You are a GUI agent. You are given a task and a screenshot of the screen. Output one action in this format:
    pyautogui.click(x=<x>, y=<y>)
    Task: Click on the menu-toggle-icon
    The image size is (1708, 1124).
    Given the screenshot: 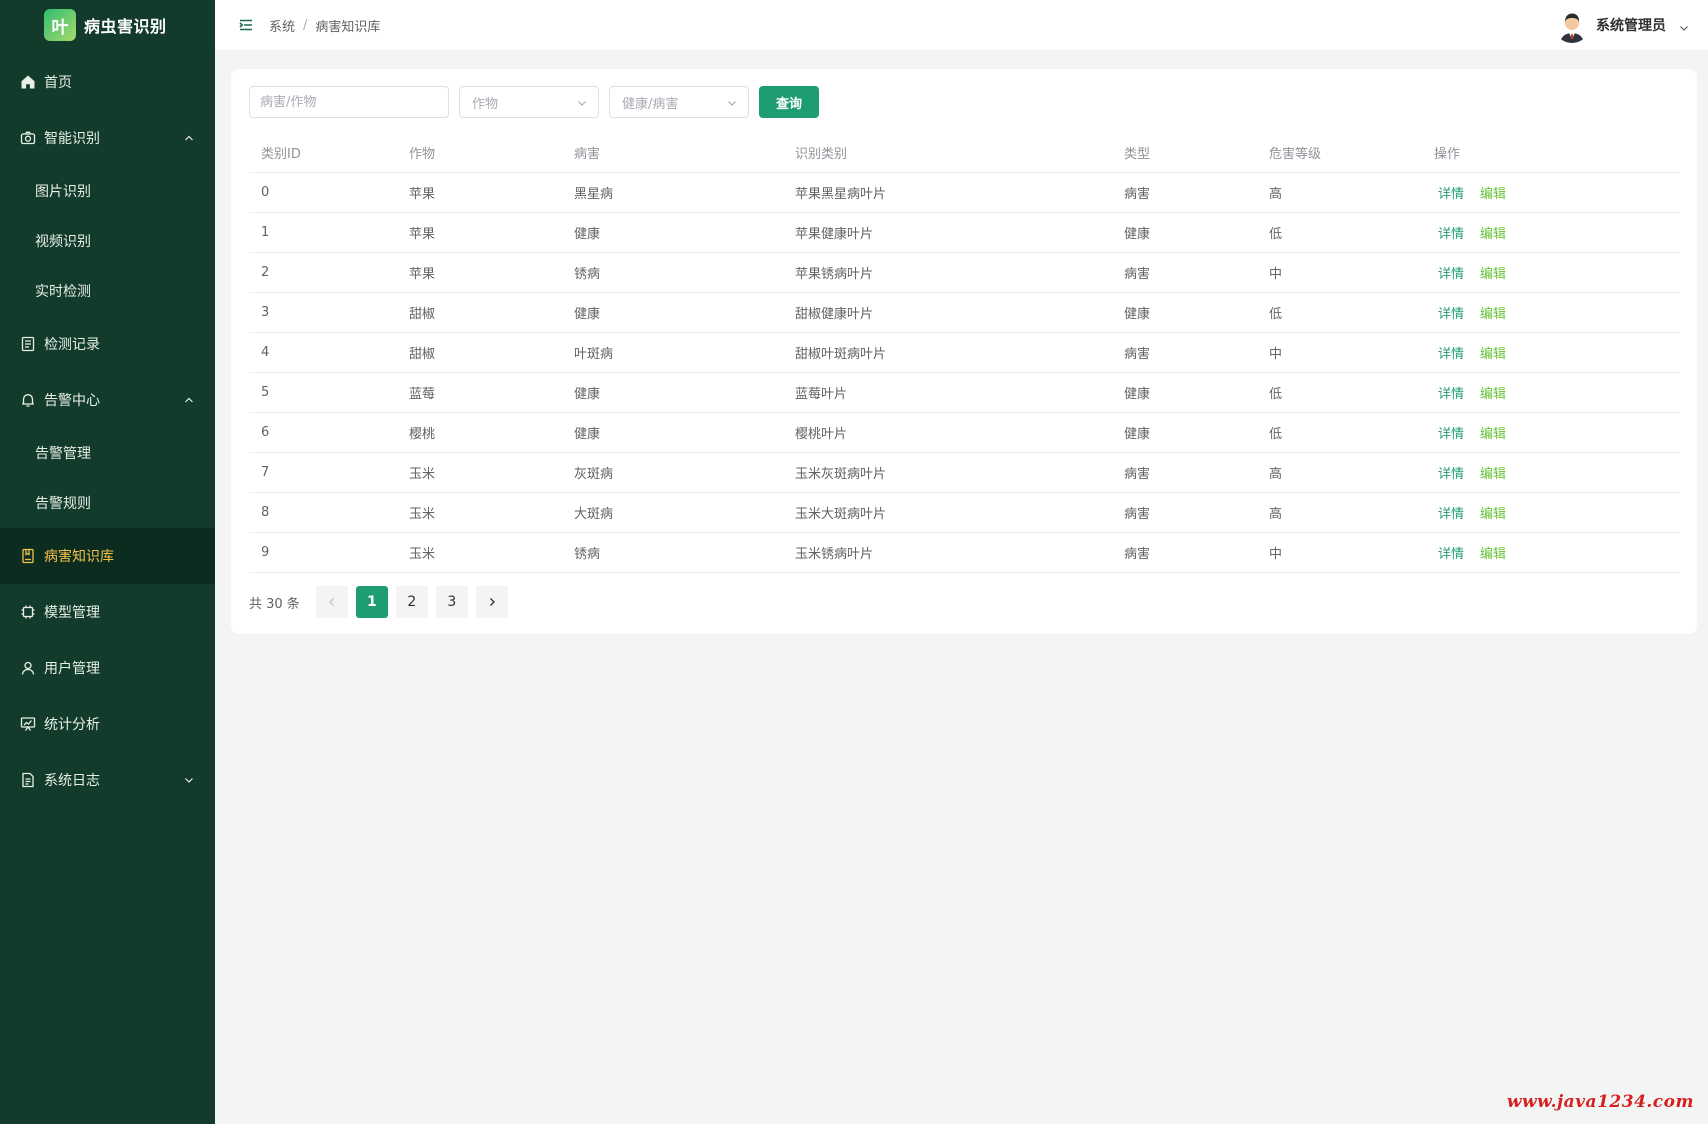 What is the action you would take?
    pyautogui.click(x=246, y=25)
    